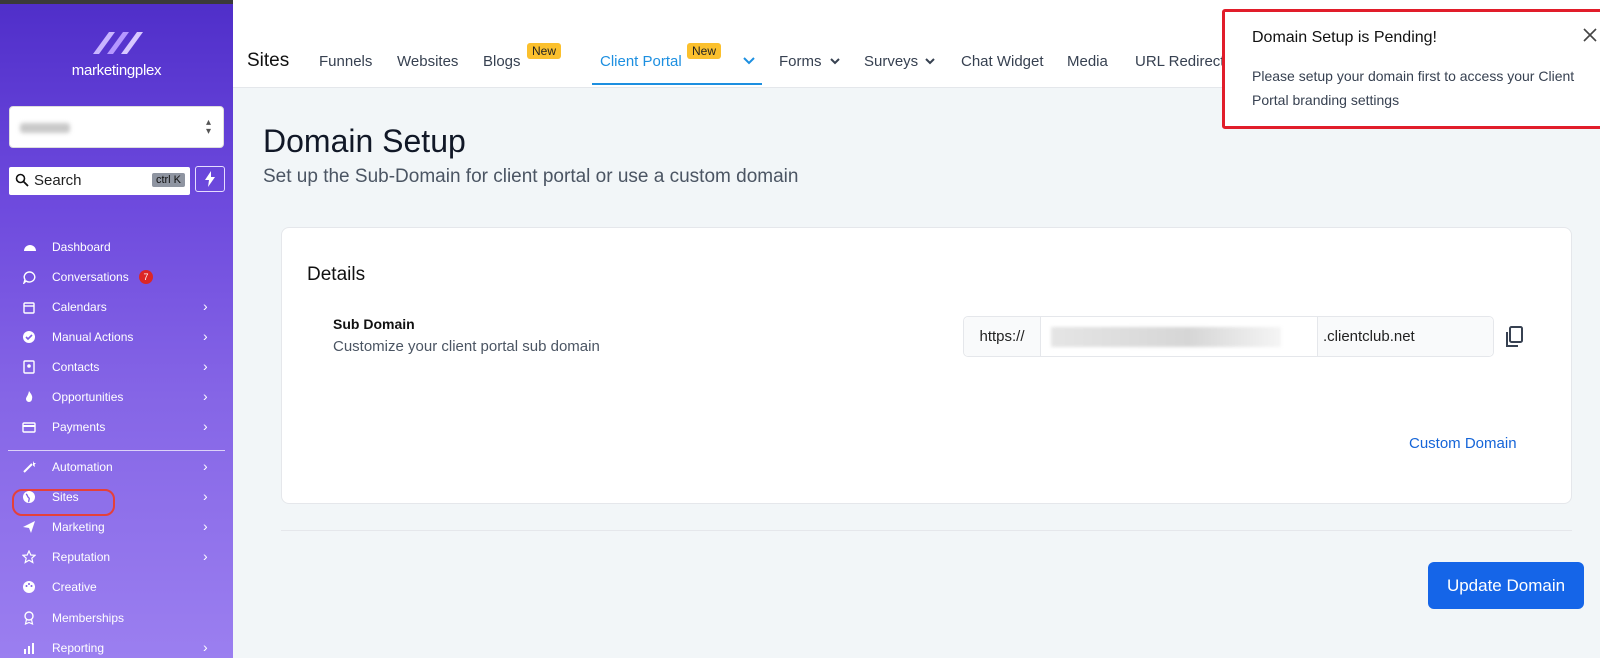 The height and width of the screenshot is (658, 1600). I want to click on sidebar-item-label: Payments, so click(79, 427).